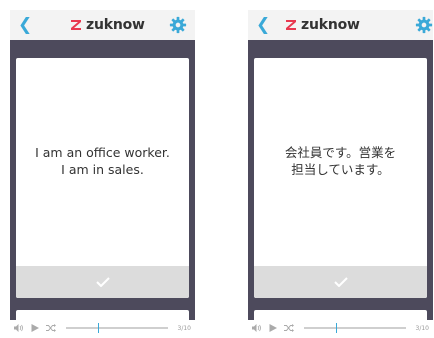 Image resolution: width=434 pixels, height=338 pixels. I want to click on card-text: 会社員です。営業を 担当しています。, so click(340, 161).